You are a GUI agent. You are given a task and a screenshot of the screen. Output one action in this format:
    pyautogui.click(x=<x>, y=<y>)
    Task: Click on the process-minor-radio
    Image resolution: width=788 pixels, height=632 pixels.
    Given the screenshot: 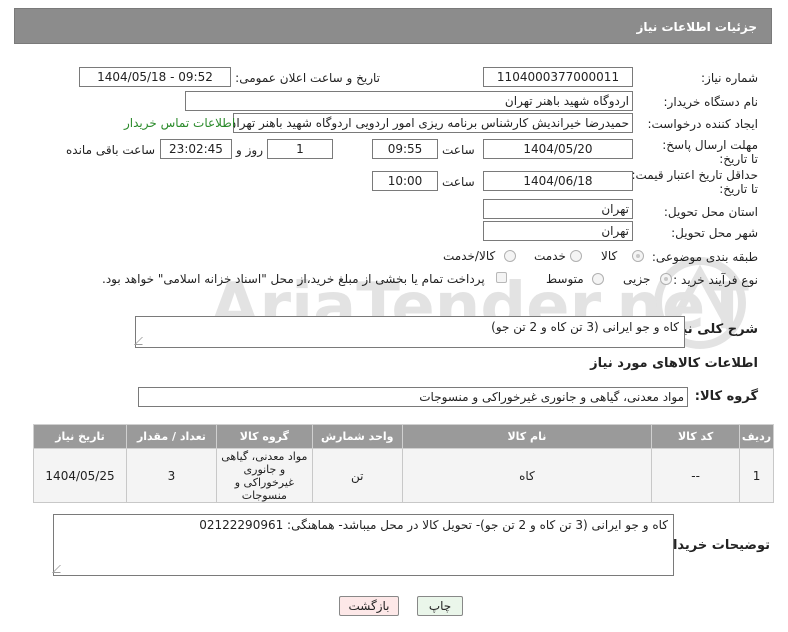 What is the action you would take?
    pyautogui.click(x=666, y=279)
    